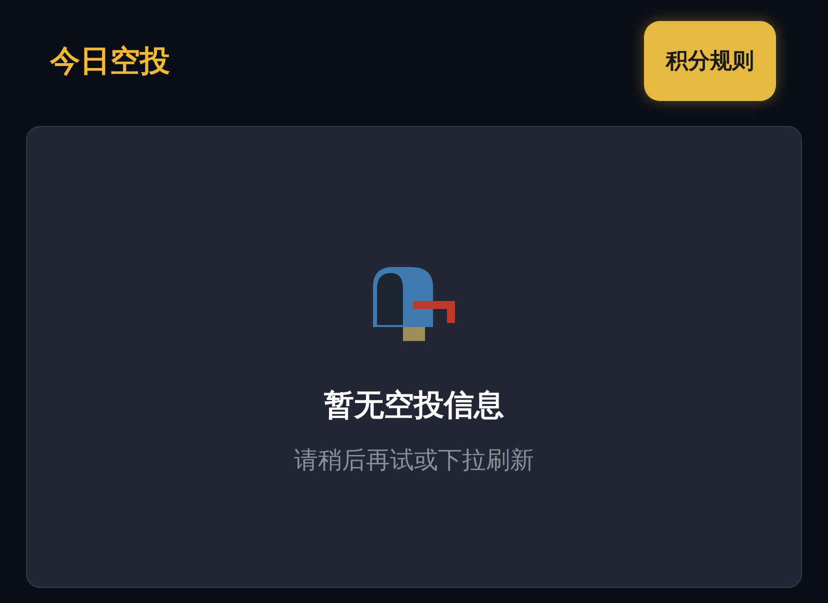 The height and width of the screenshot is (603, 828). What do you see at coordinates (414, 304) in the screenshot?
I see `mailbox-icon` at bounding box center [414, 304].